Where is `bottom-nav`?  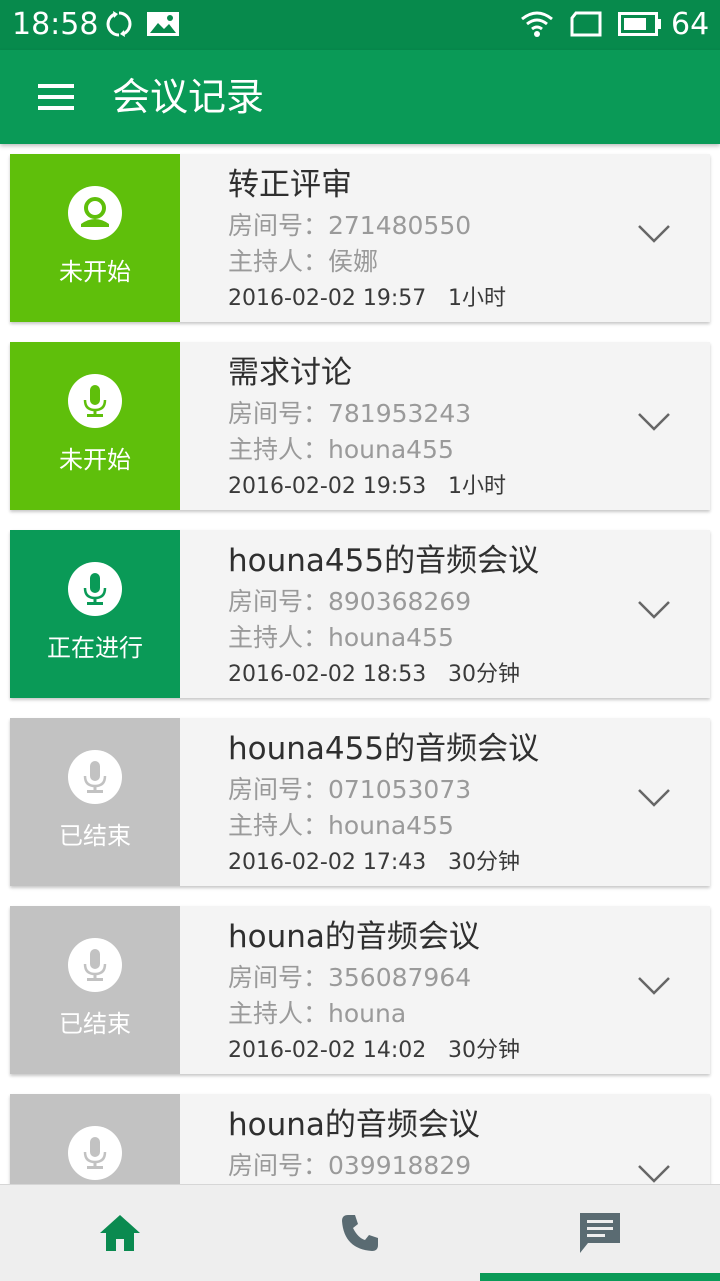 bottom-nav is located at coordinates (360, 1232).